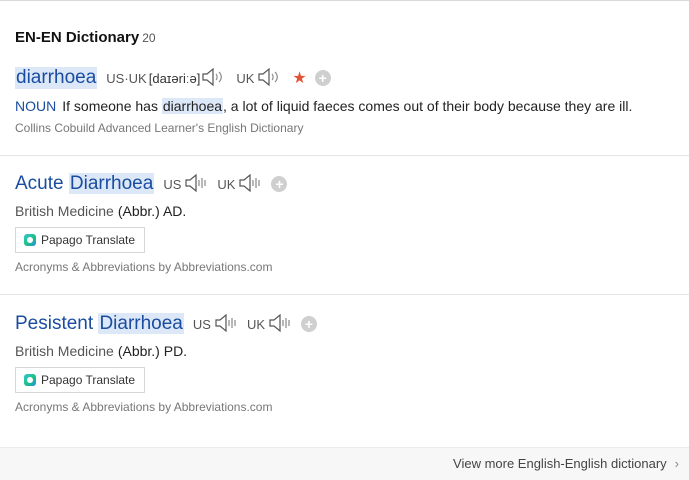  Describe the element at coordinates (560, 463) in the screenshot. I see `view-more-label: View more English-English dictionary` at that location.